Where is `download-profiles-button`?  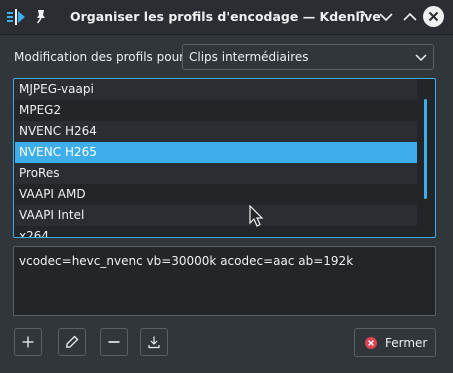 download-profiles-button is located at coordinates (154, 342).